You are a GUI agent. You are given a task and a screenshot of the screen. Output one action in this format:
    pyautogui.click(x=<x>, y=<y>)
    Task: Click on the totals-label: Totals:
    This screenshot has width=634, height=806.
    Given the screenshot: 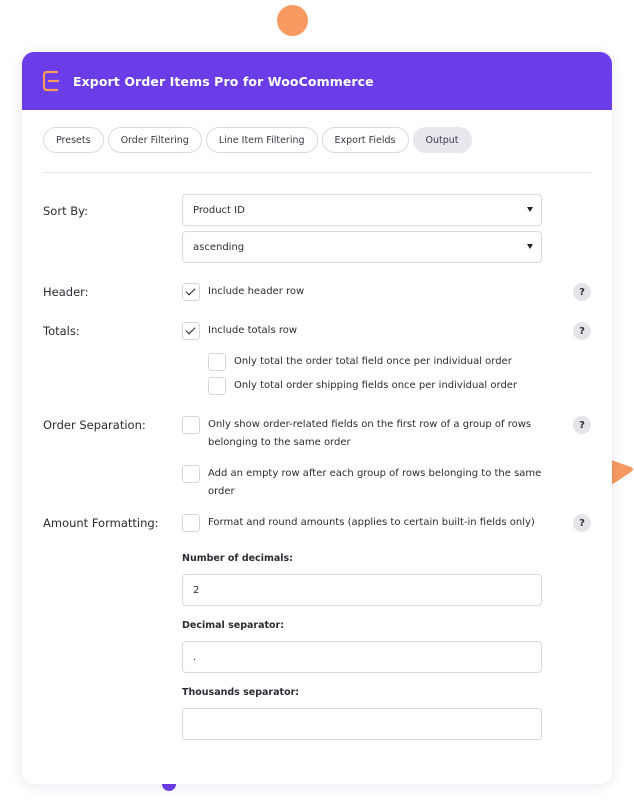 What is the action you would take?
    pyautogui.click(x=61, y=331)
    